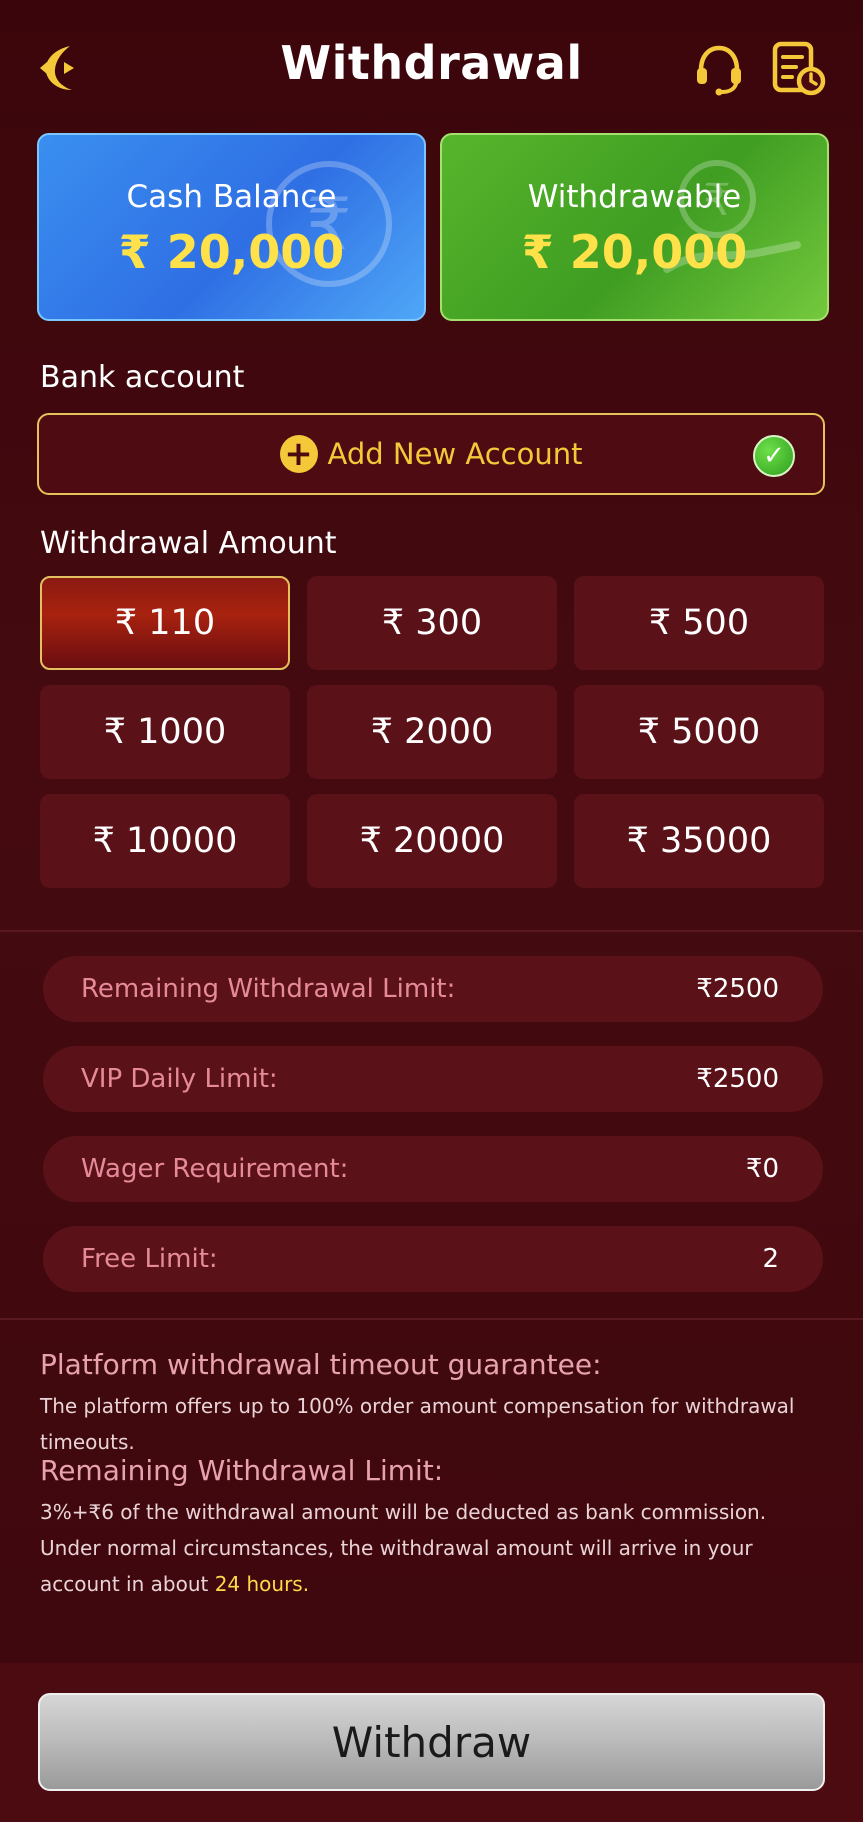  I want to click on records-button, so click(799, 68).